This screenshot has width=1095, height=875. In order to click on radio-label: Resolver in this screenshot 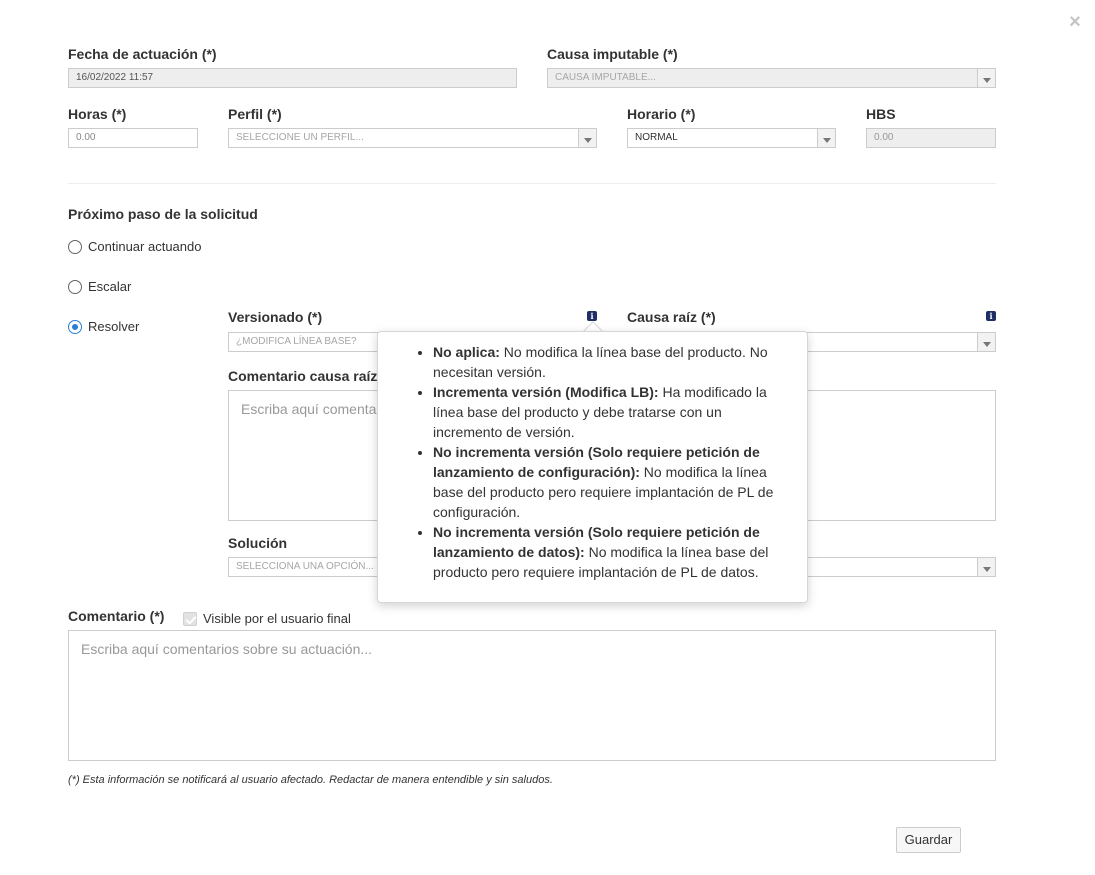, I will do `click(114, 326)`.